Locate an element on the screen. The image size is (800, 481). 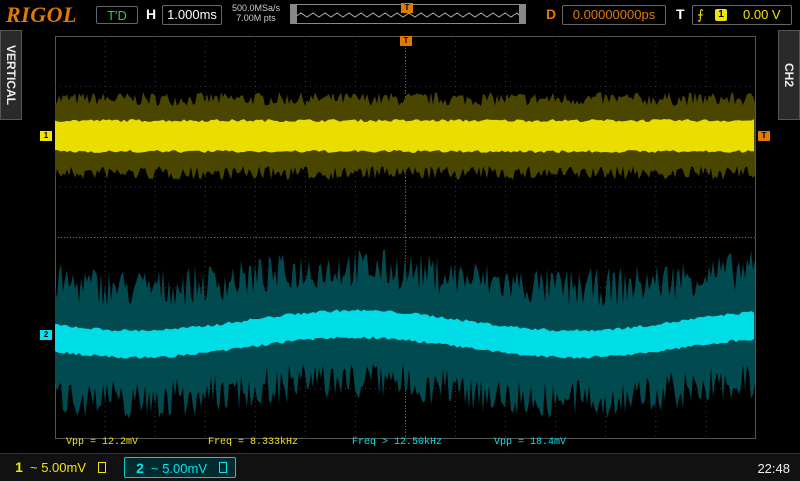
rising-edge-icon: ⨍ is located at coordinates (700, 14).